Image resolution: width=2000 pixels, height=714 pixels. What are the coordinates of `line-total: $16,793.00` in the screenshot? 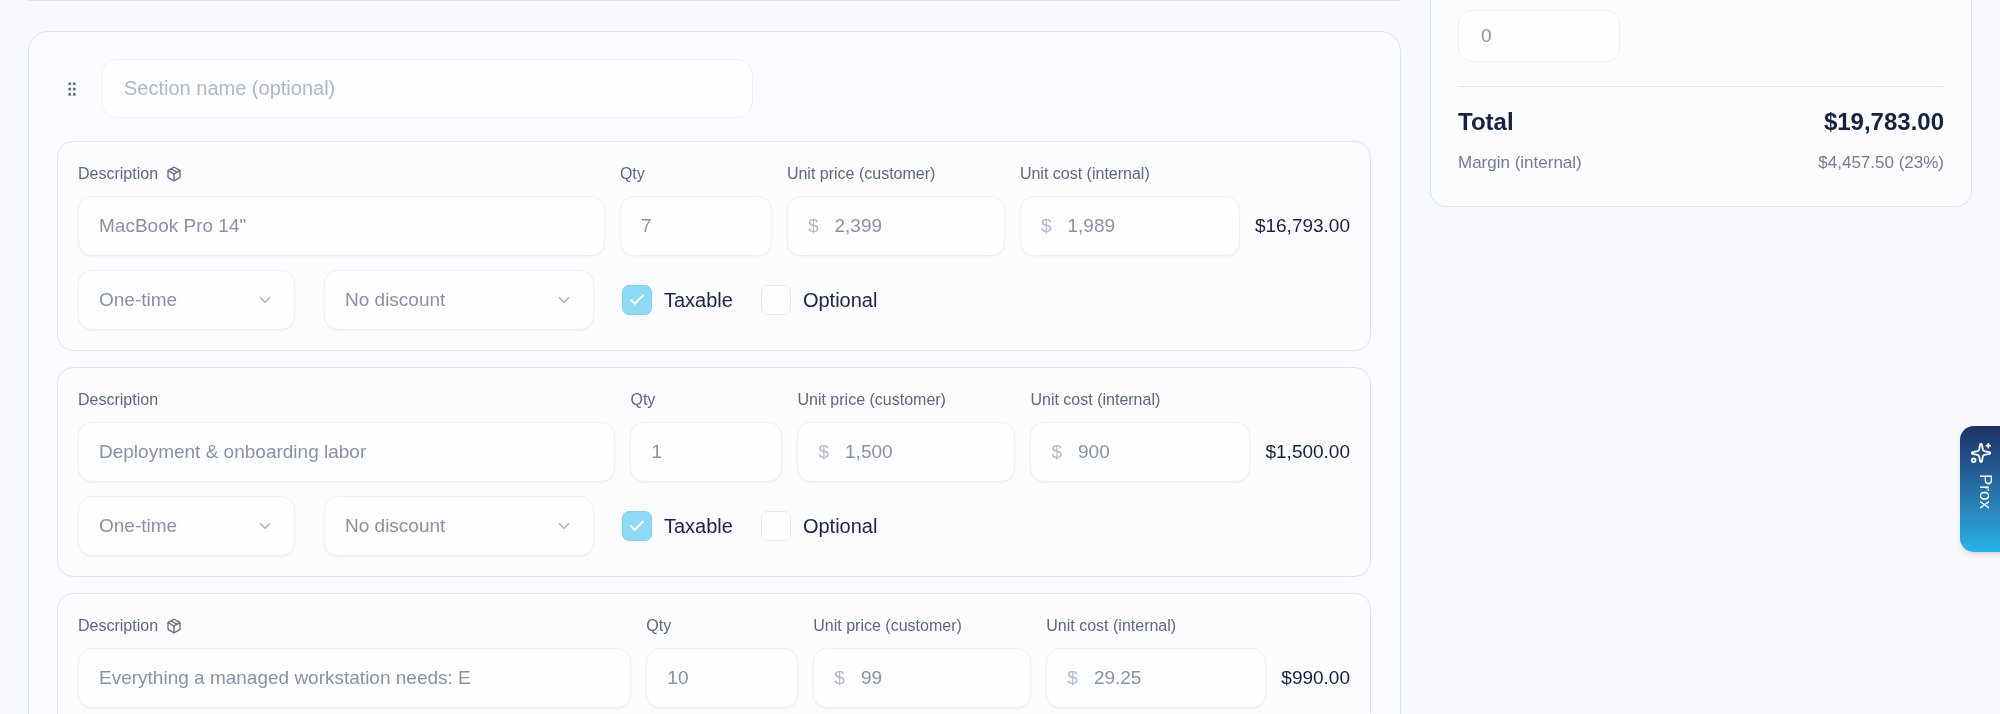 It's located at (1302, 225).